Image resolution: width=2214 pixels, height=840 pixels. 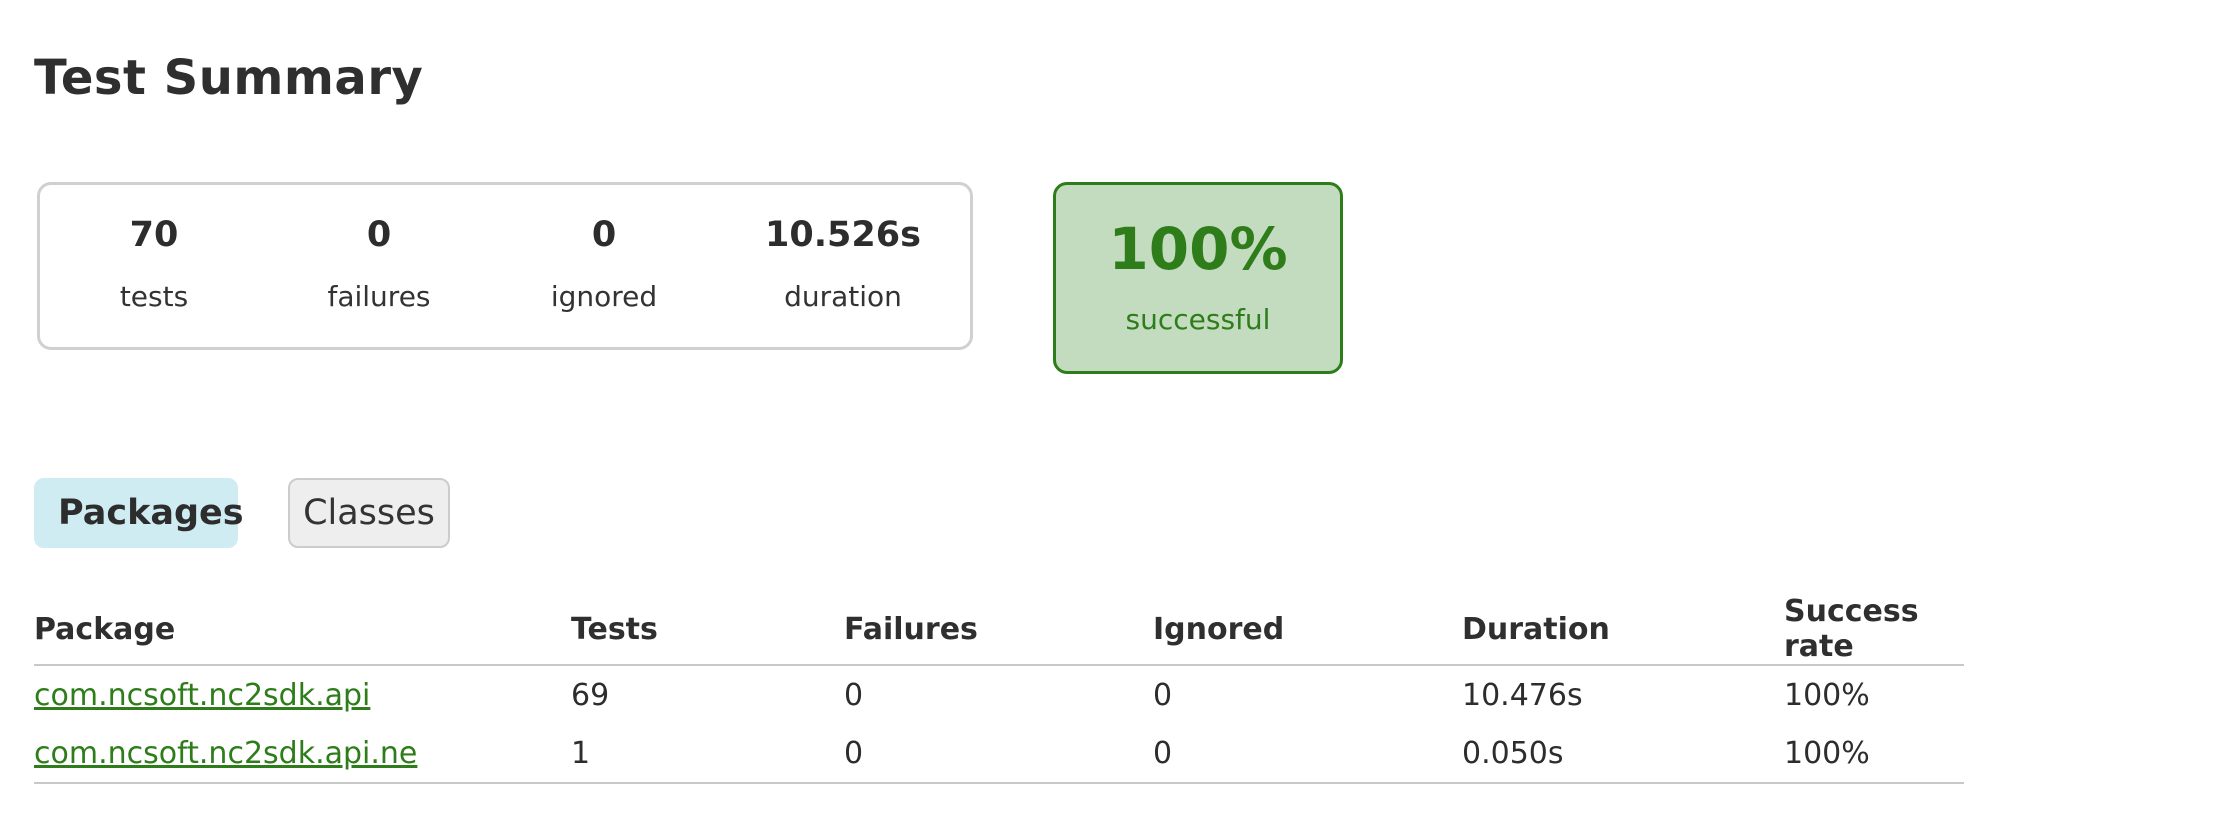 What do you see at coordinates (604, 296) in the screenshot?
I see `ignored-label: ignored` at bounding box center [604, 296].